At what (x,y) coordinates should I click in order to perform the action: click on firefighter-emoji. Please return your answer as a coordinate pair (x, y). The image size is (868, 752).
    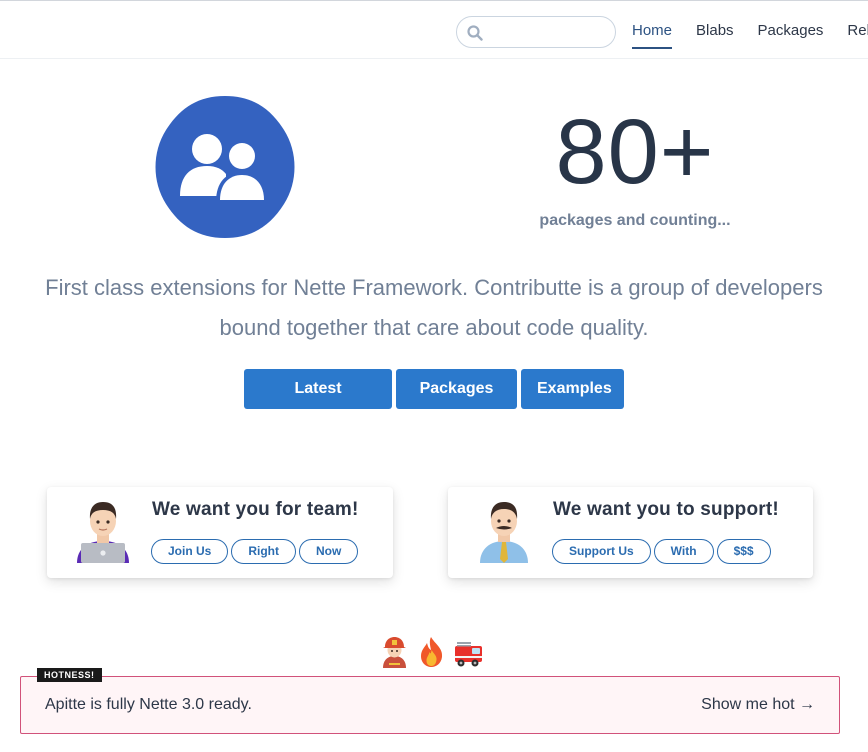
    Looking at the image, I should click on (394, 652).